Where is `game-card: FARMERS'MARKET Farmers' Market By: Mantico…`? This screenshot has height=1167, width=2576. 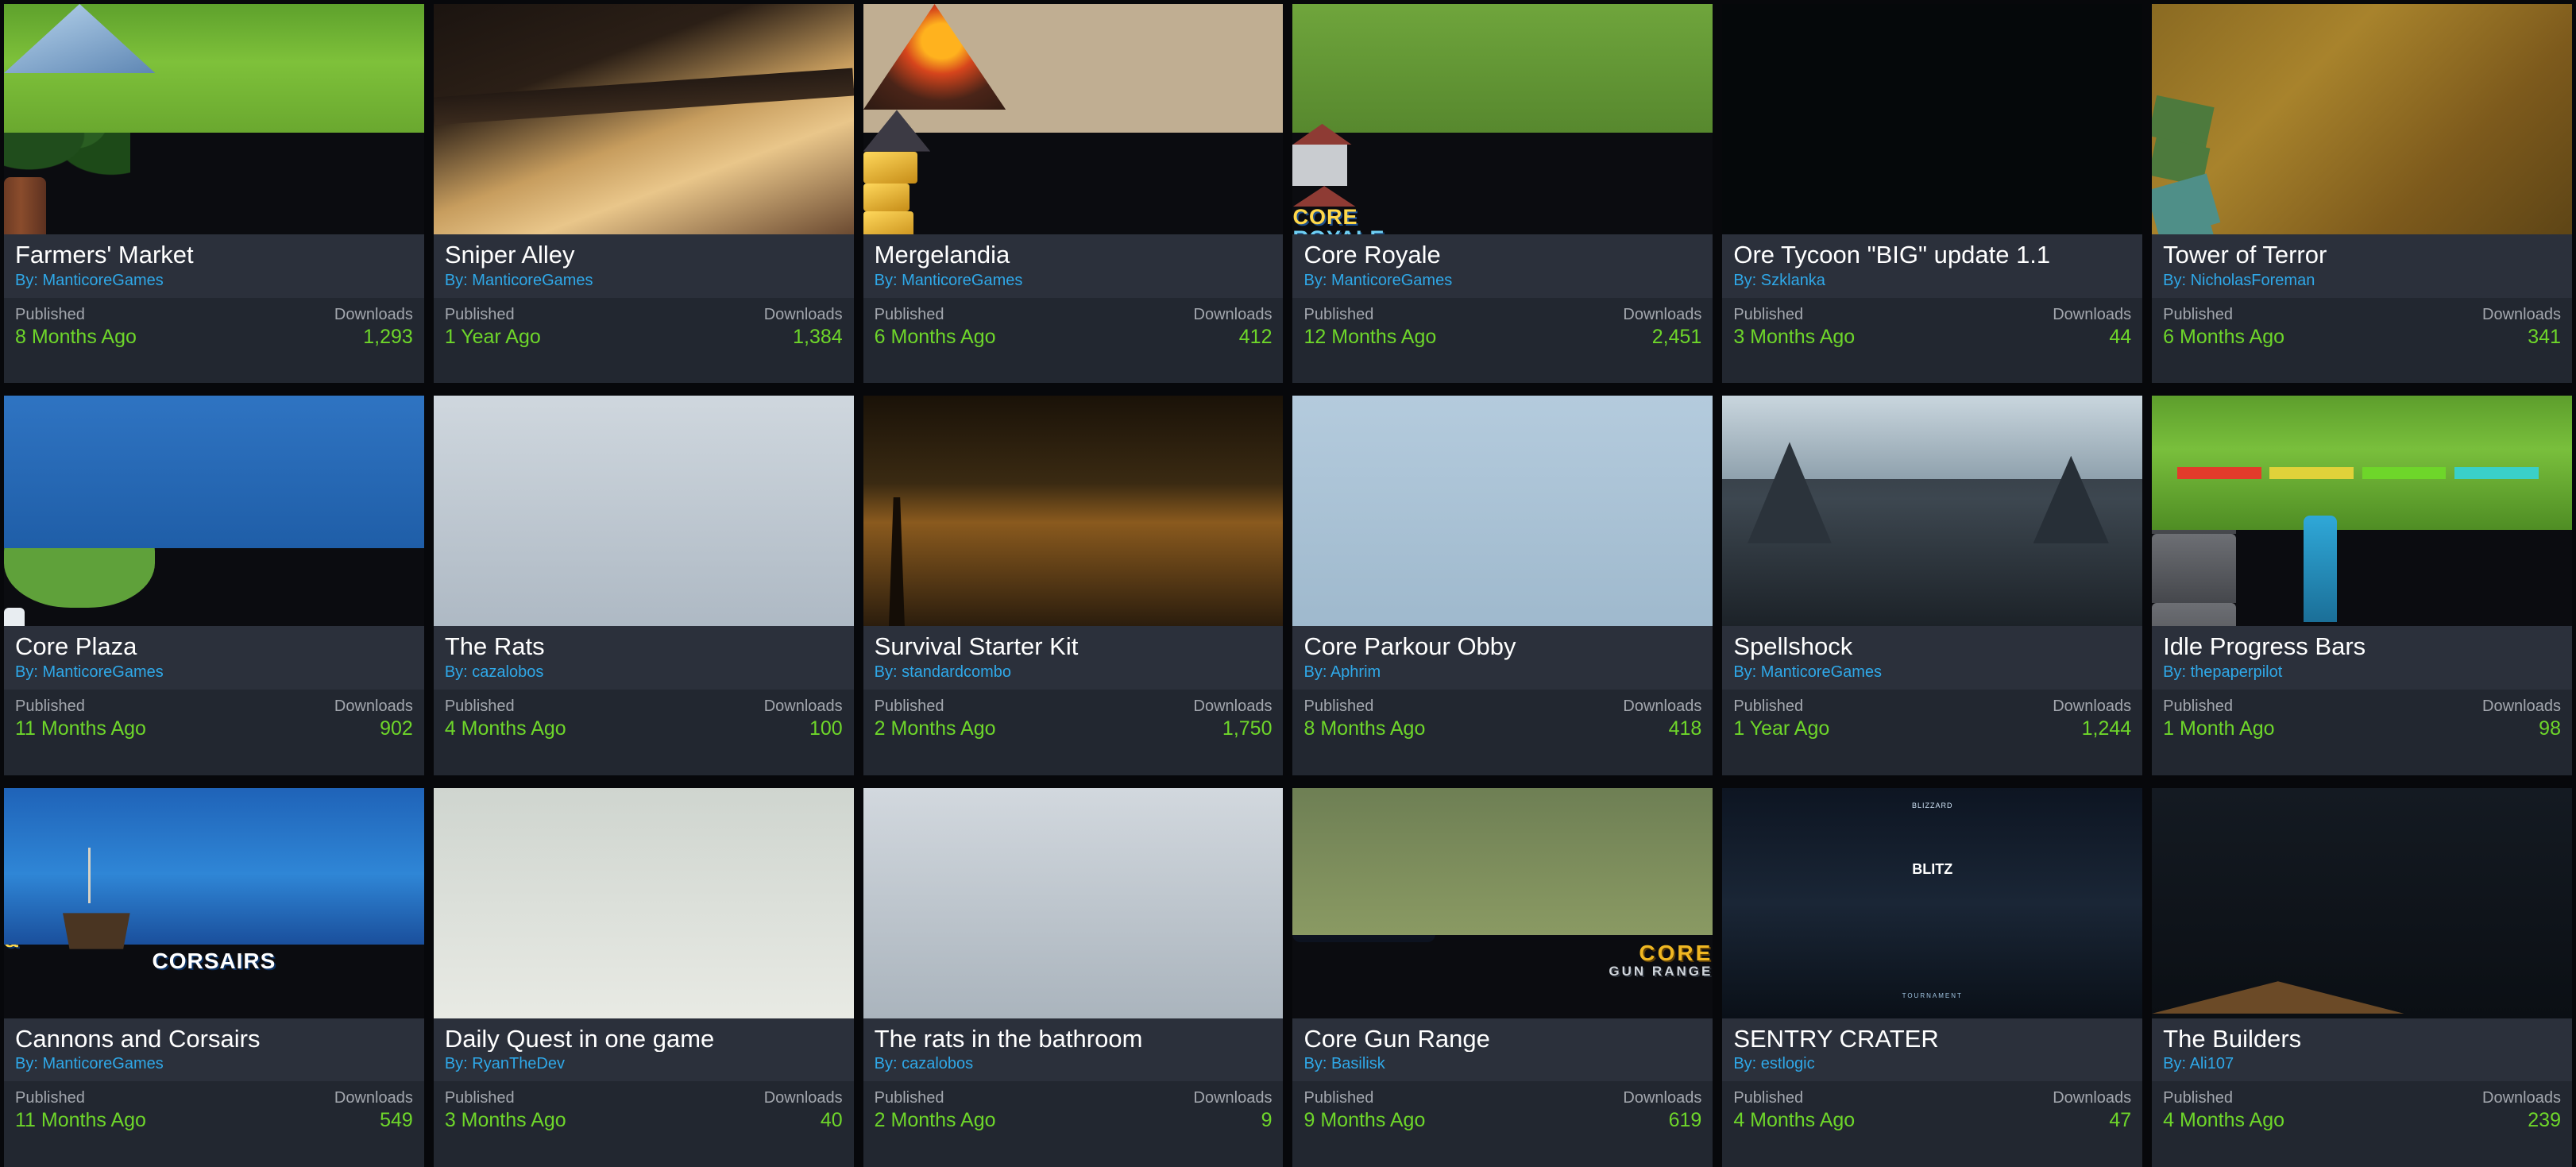
game-card: FARMERS'MARKET Farmers' Market By: Mantico… is located at coordinates (214, 194).